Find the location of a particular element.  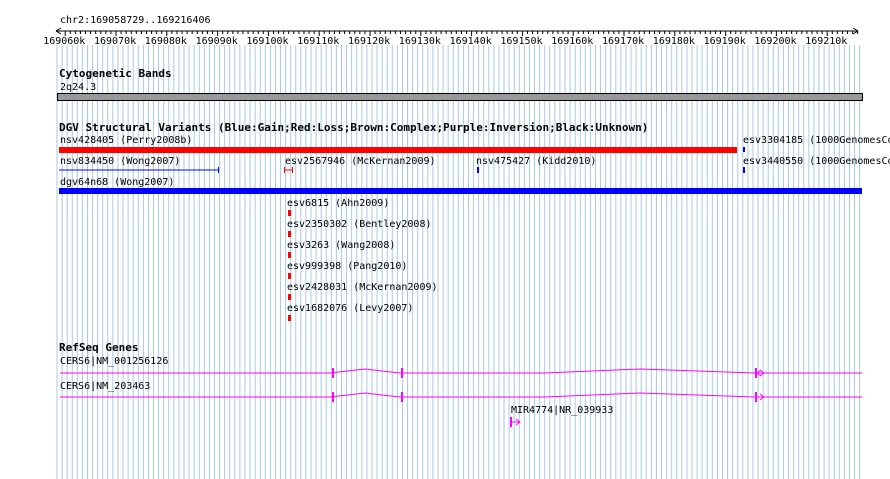

ruler-tick-label: 169210k is located at coordinates (826, 41).